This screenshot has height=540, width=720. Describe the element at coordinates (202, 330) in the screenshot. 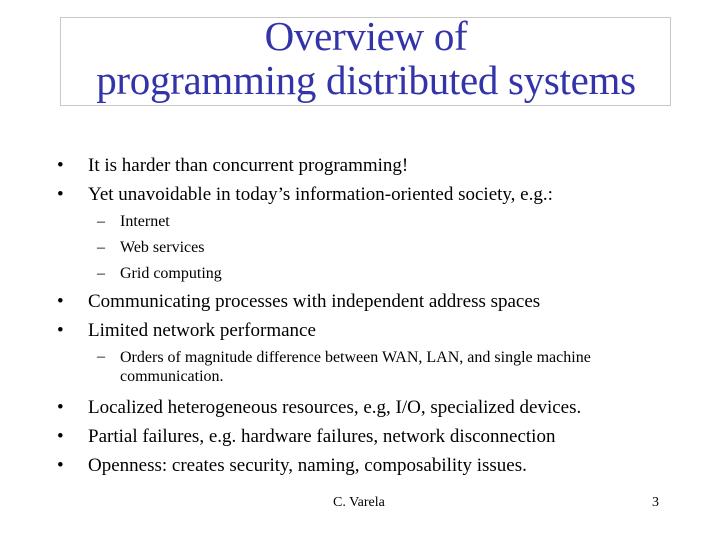

I see `bullet-text: Limited network performance` at that location.